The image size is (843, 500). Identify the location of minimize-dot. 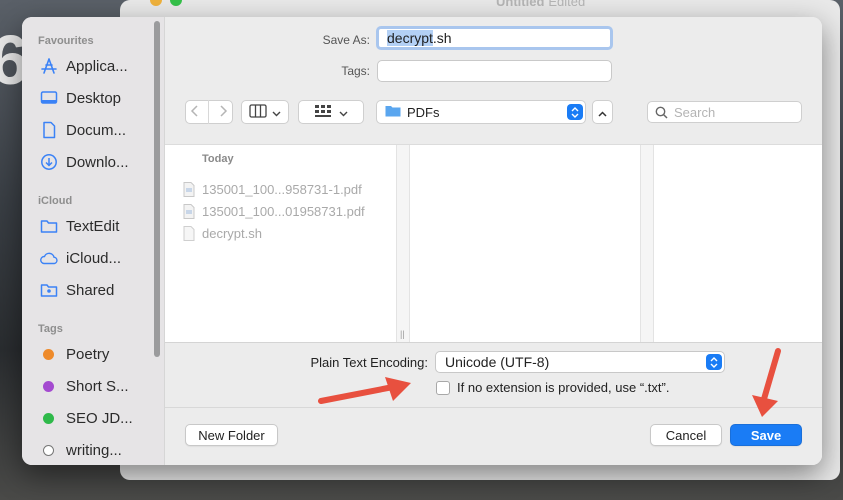
(156, 3).